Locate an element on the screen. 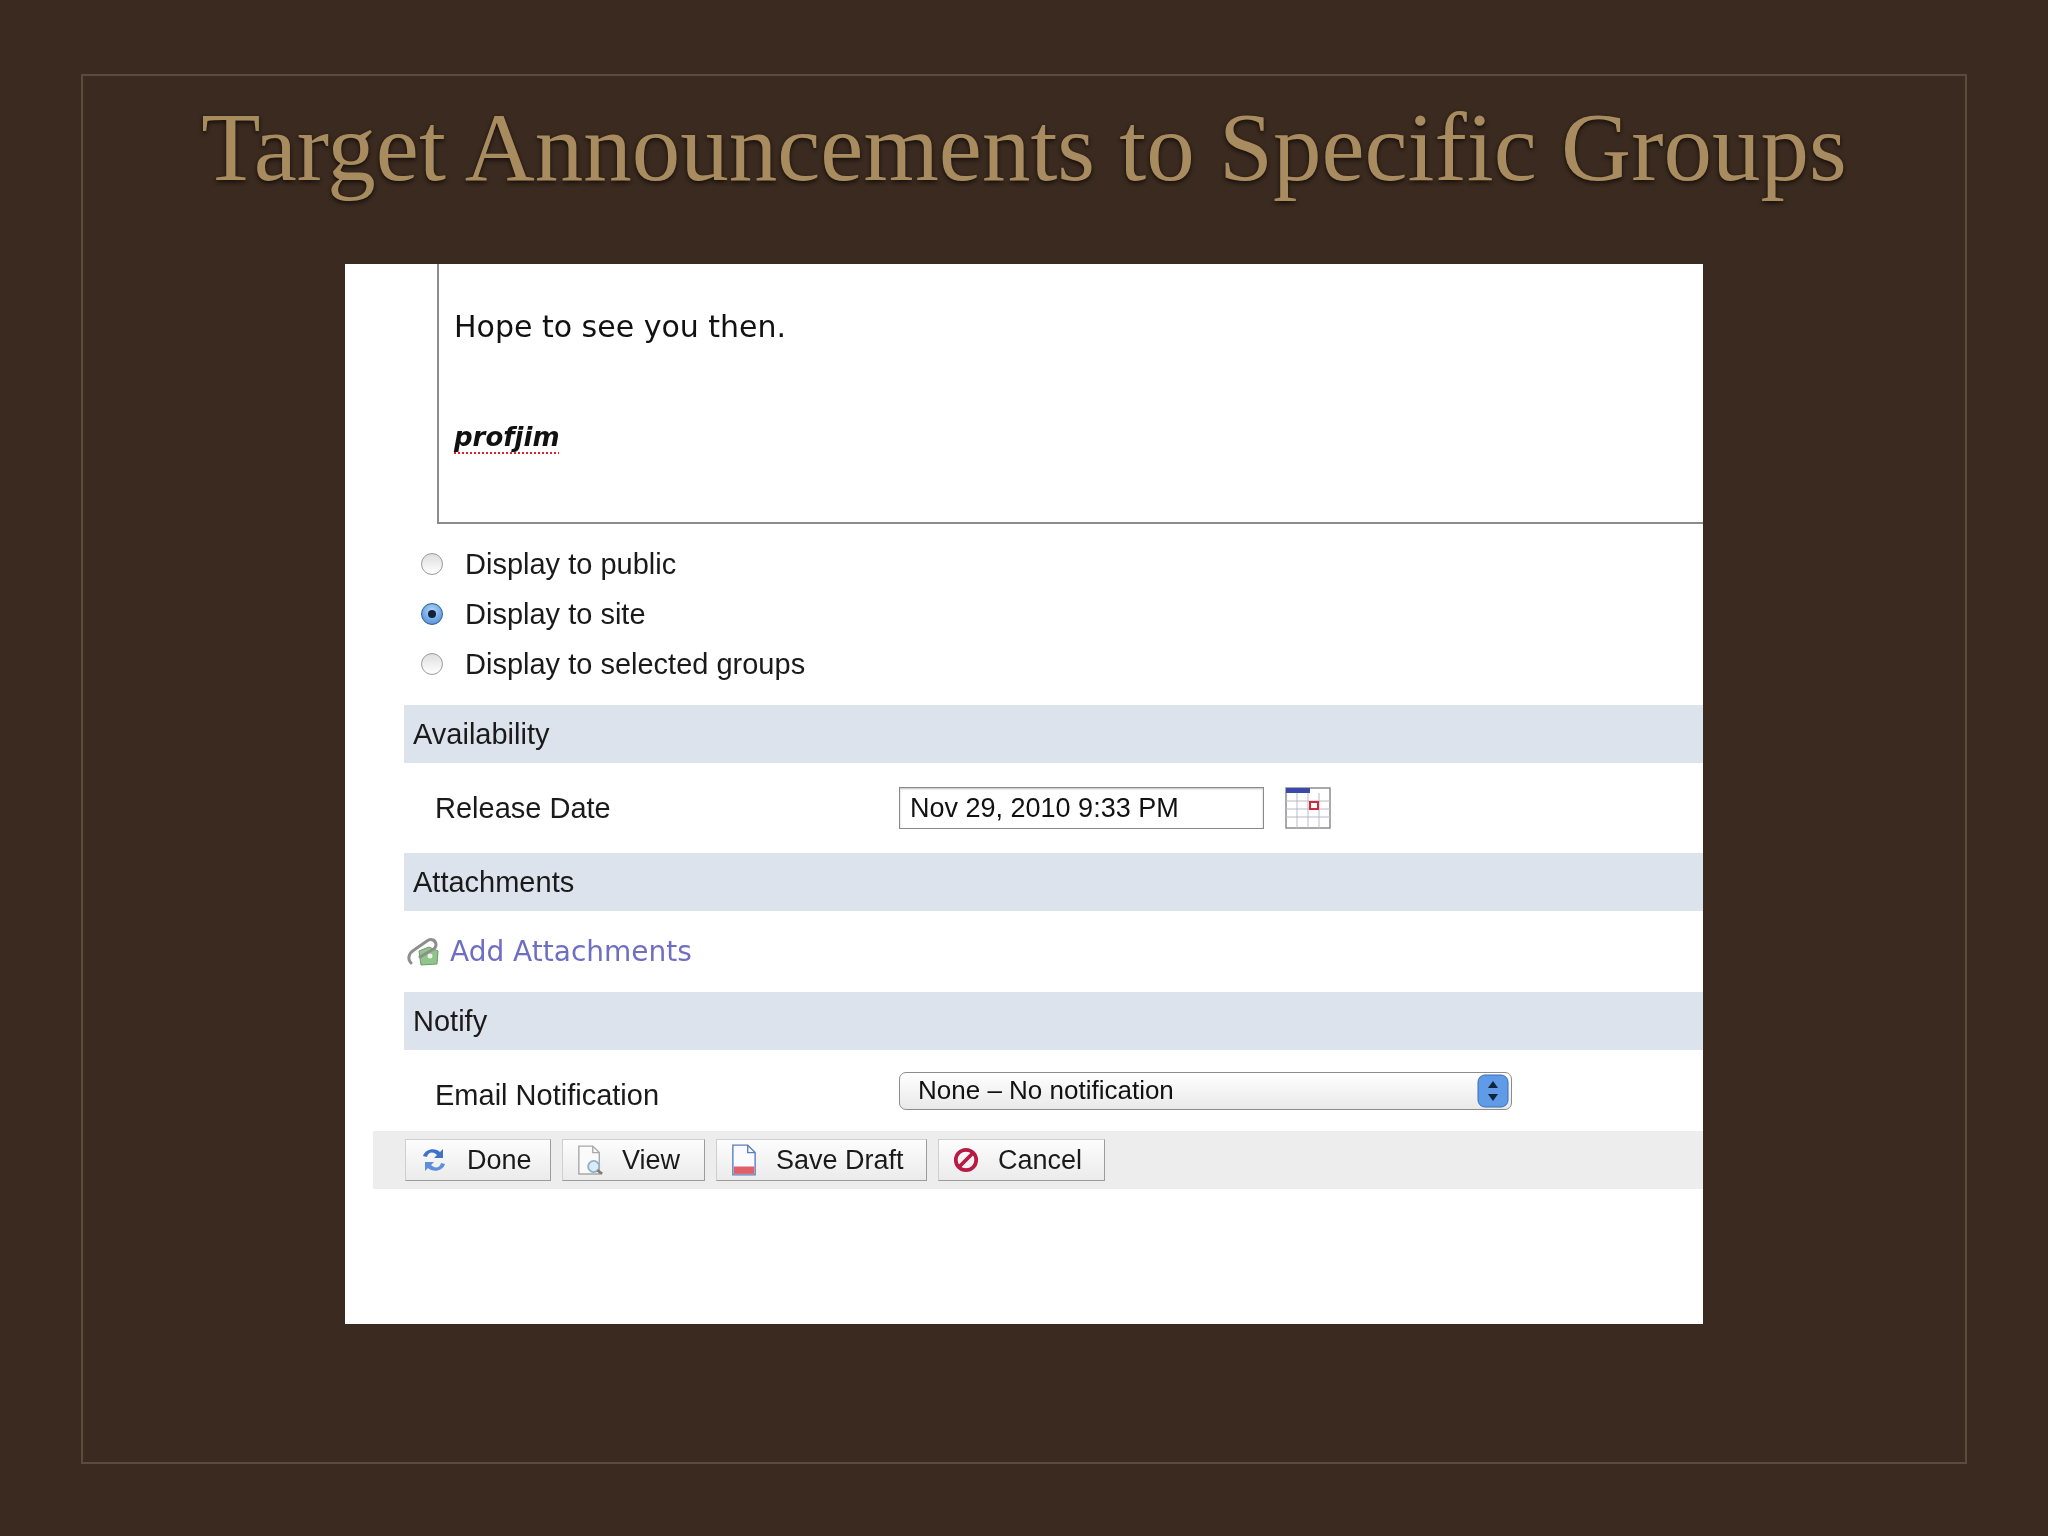 This screenshot has height=1536, width=2048. section-header: Availability is located at coordinates (1053, 734).